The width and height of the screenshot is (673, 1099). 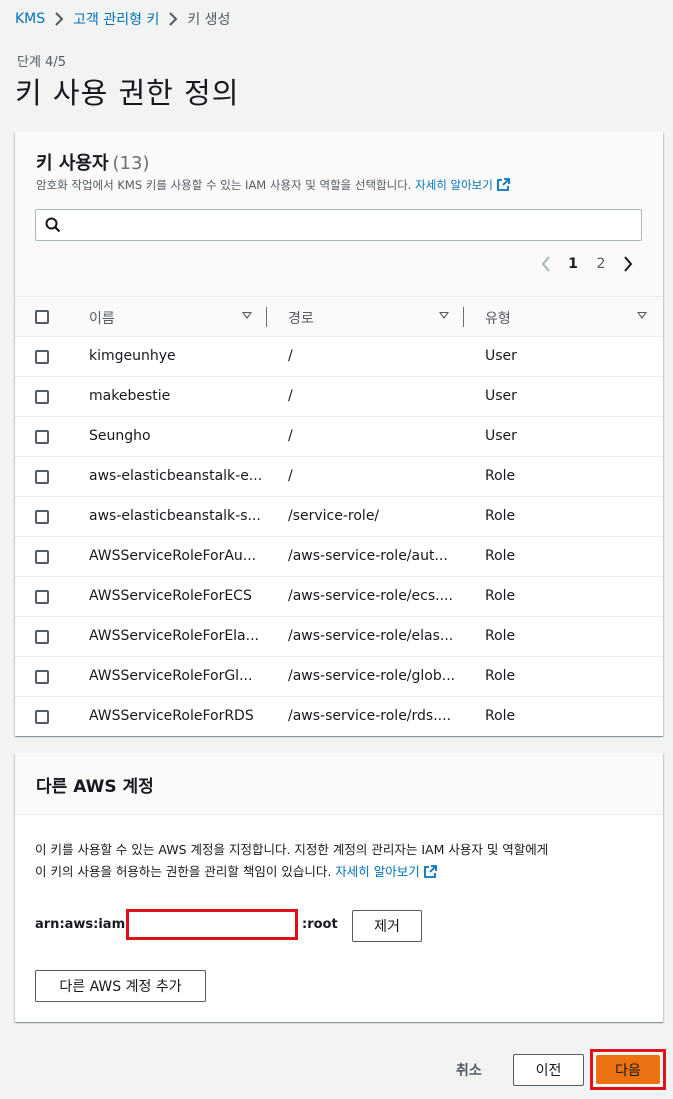 I want to click on row-name: makebestie, so click(x=130, y=396).